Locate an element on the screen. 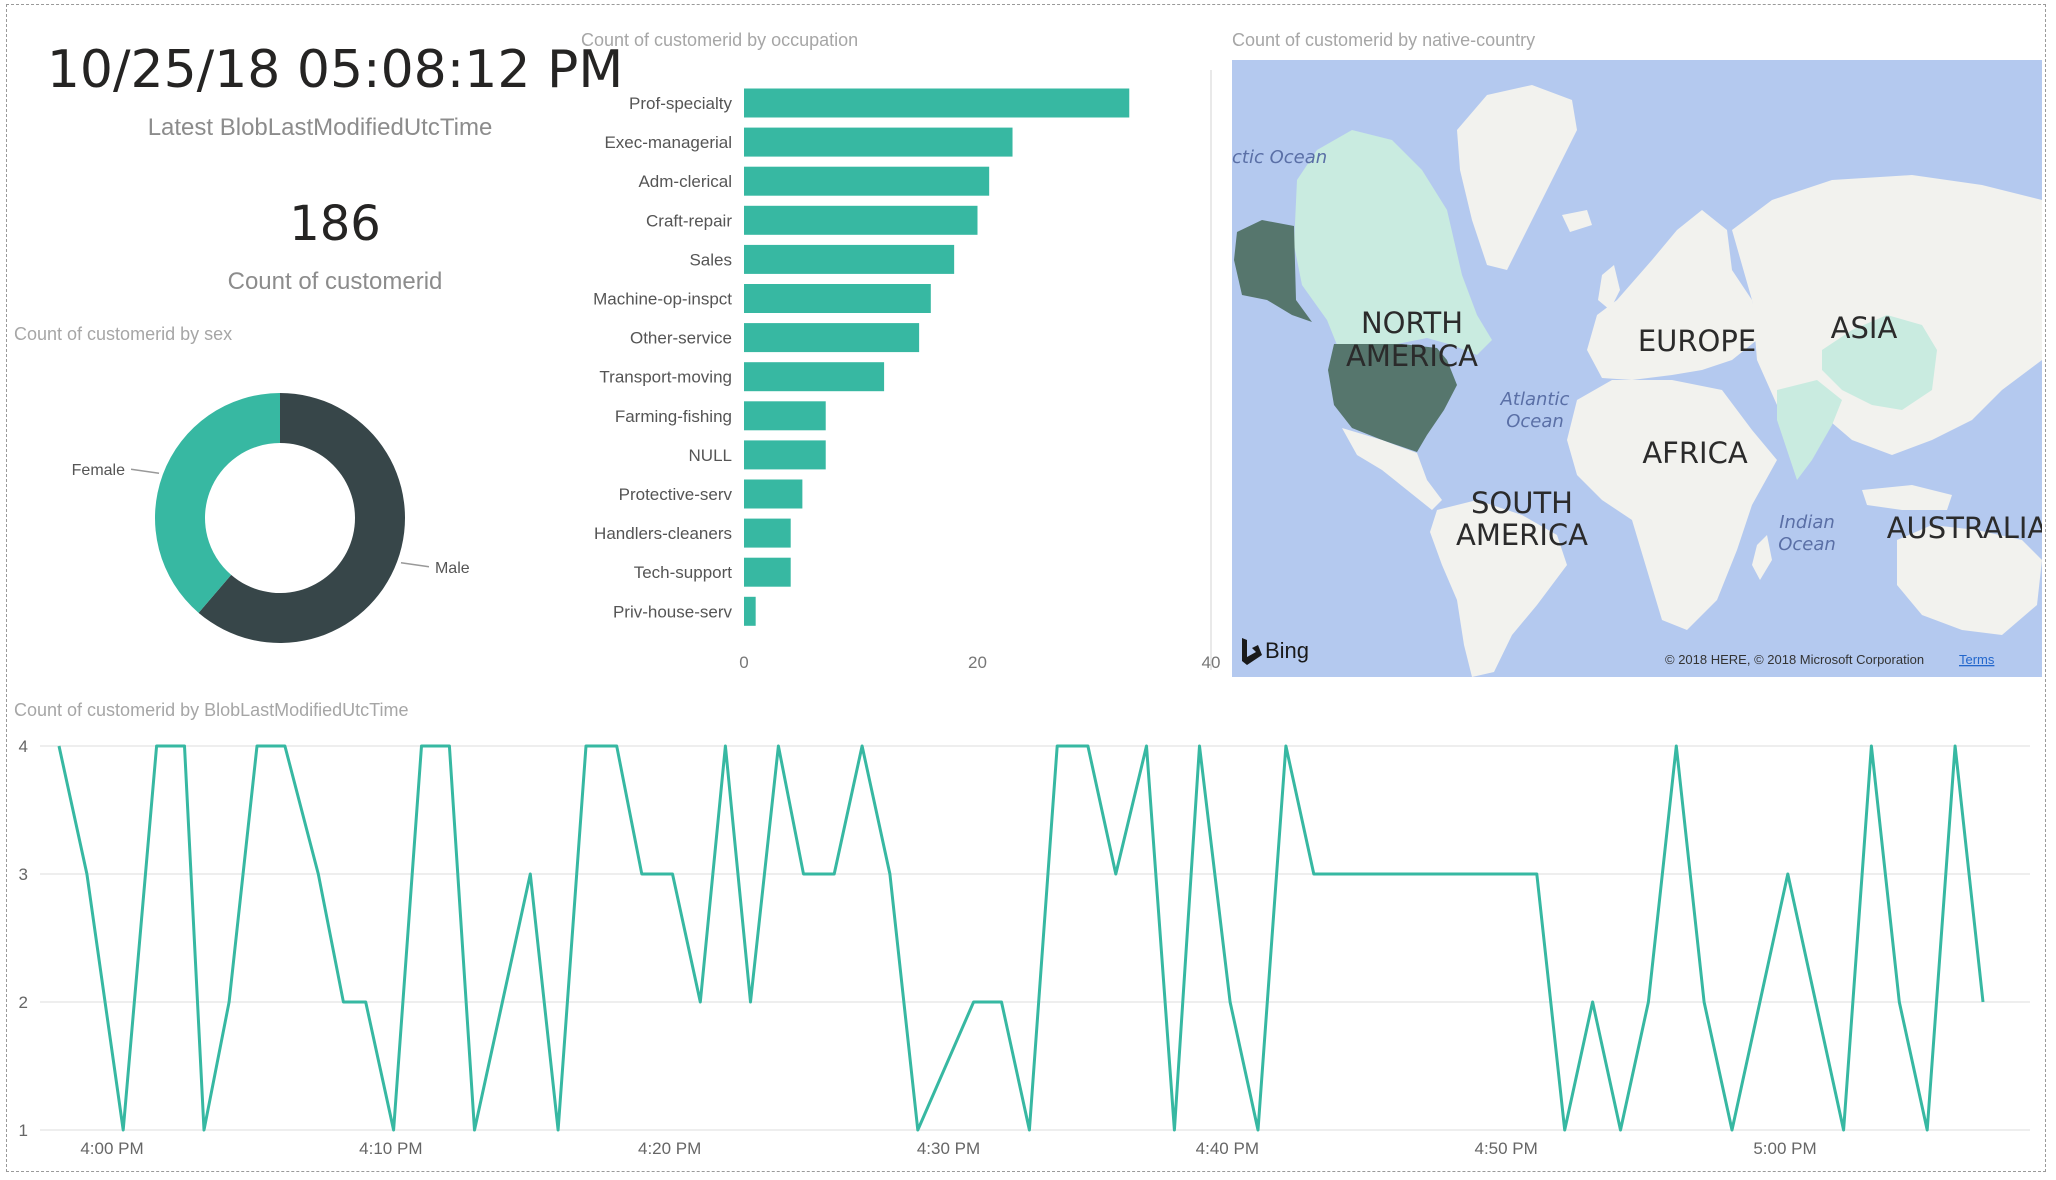  bar-prof-specialty is located at coordinates (937, 103).